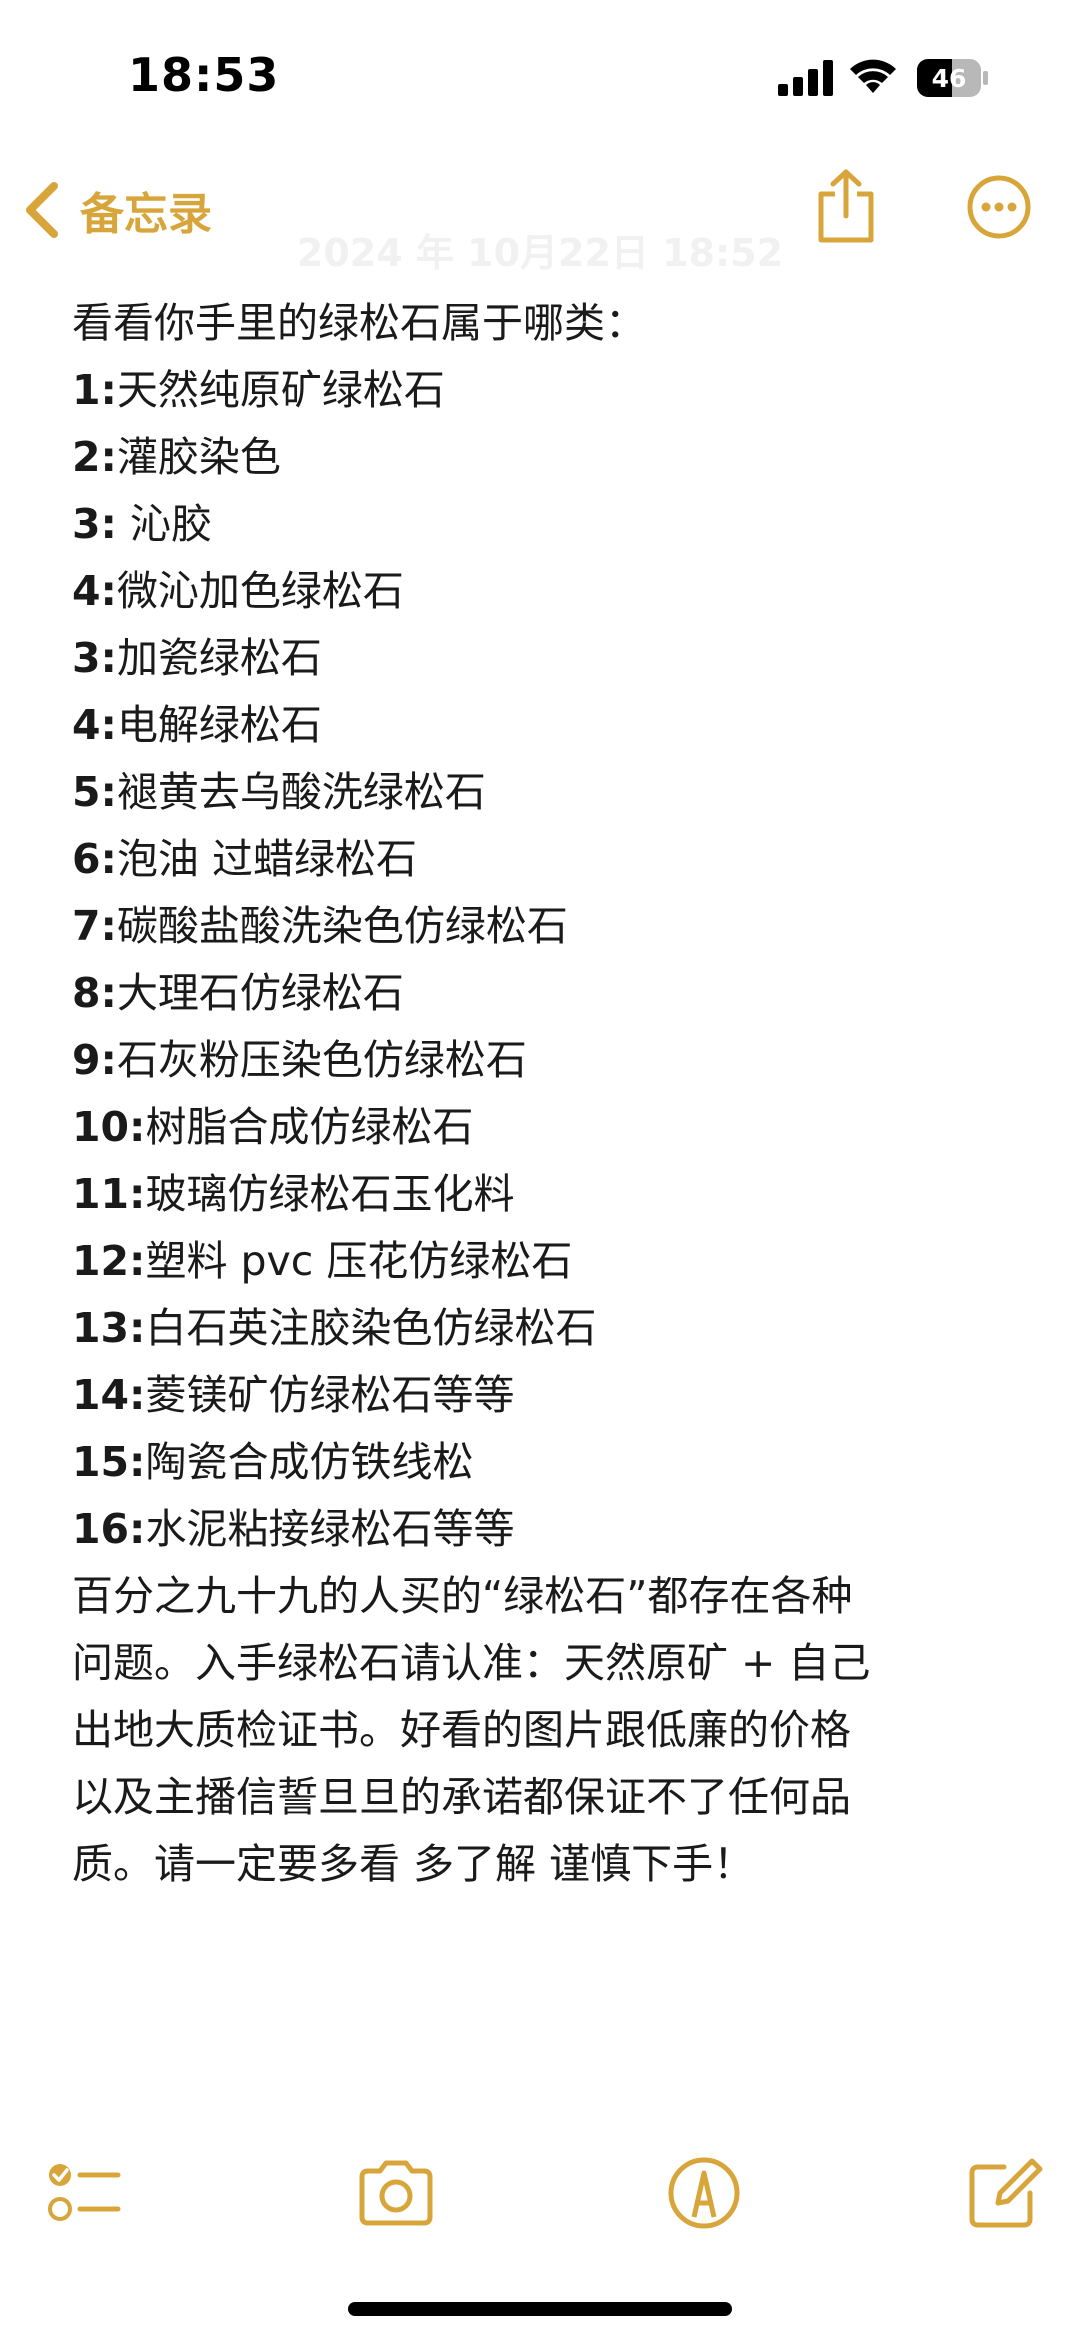 The image size is (1080, 2341). I want to click on nav-bar: 2024 年 10月22日 18:52 备忘录, so click(540, 212).